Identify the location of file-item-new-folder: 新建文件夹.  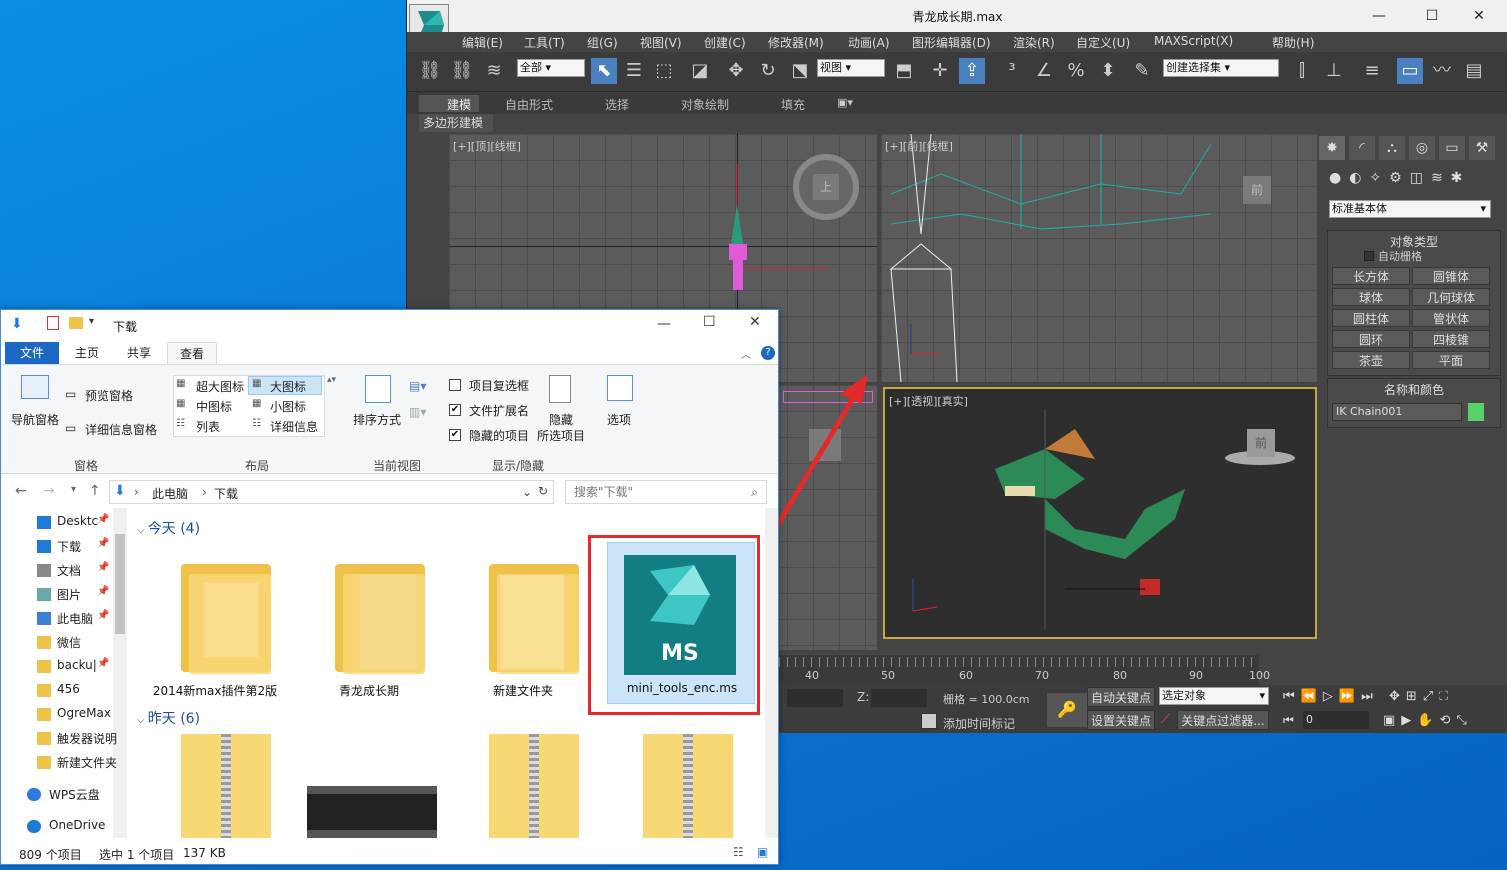
(523, 624).